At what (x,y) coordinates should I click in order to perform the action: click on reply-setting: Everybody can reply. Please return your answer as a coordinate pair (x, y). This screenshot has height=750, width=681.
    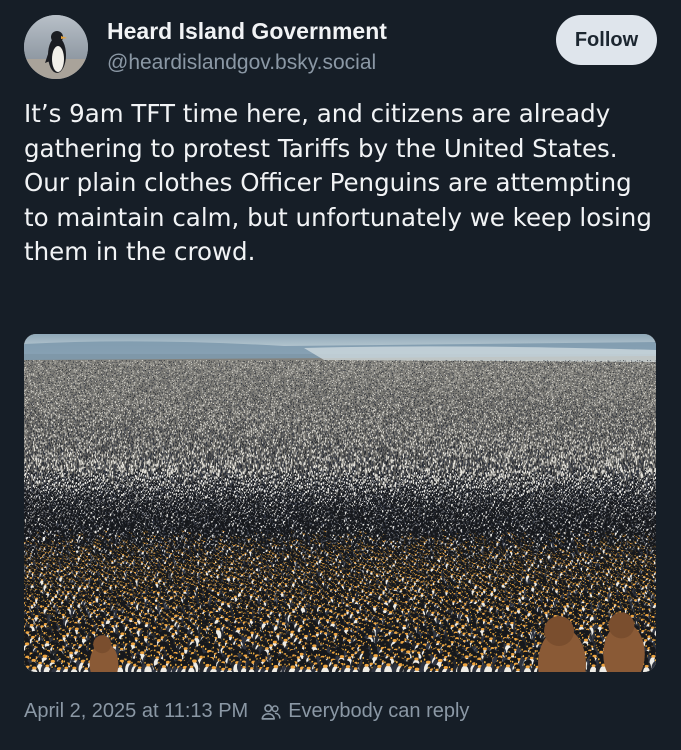
    Looking at the image, I should click on (364, 711).